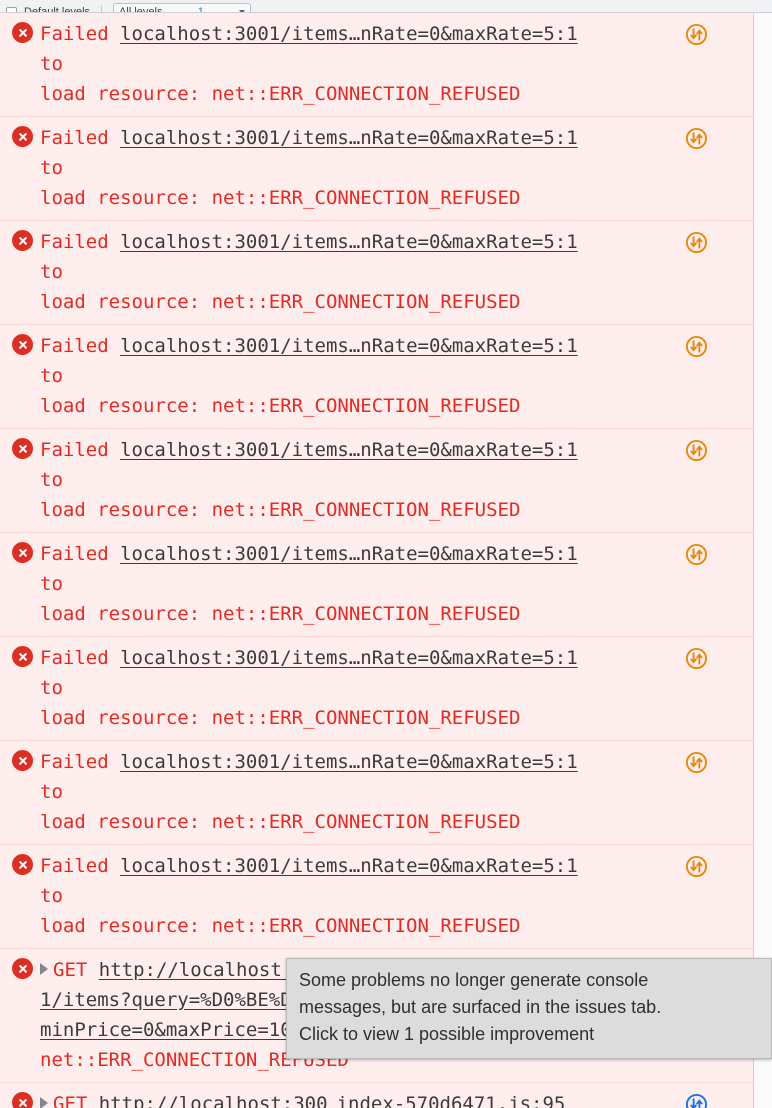 Image resolution: width=772 pixels, height=1108 pixels. I want to click on log-levels-select: All levels 1, so click(182, 7).